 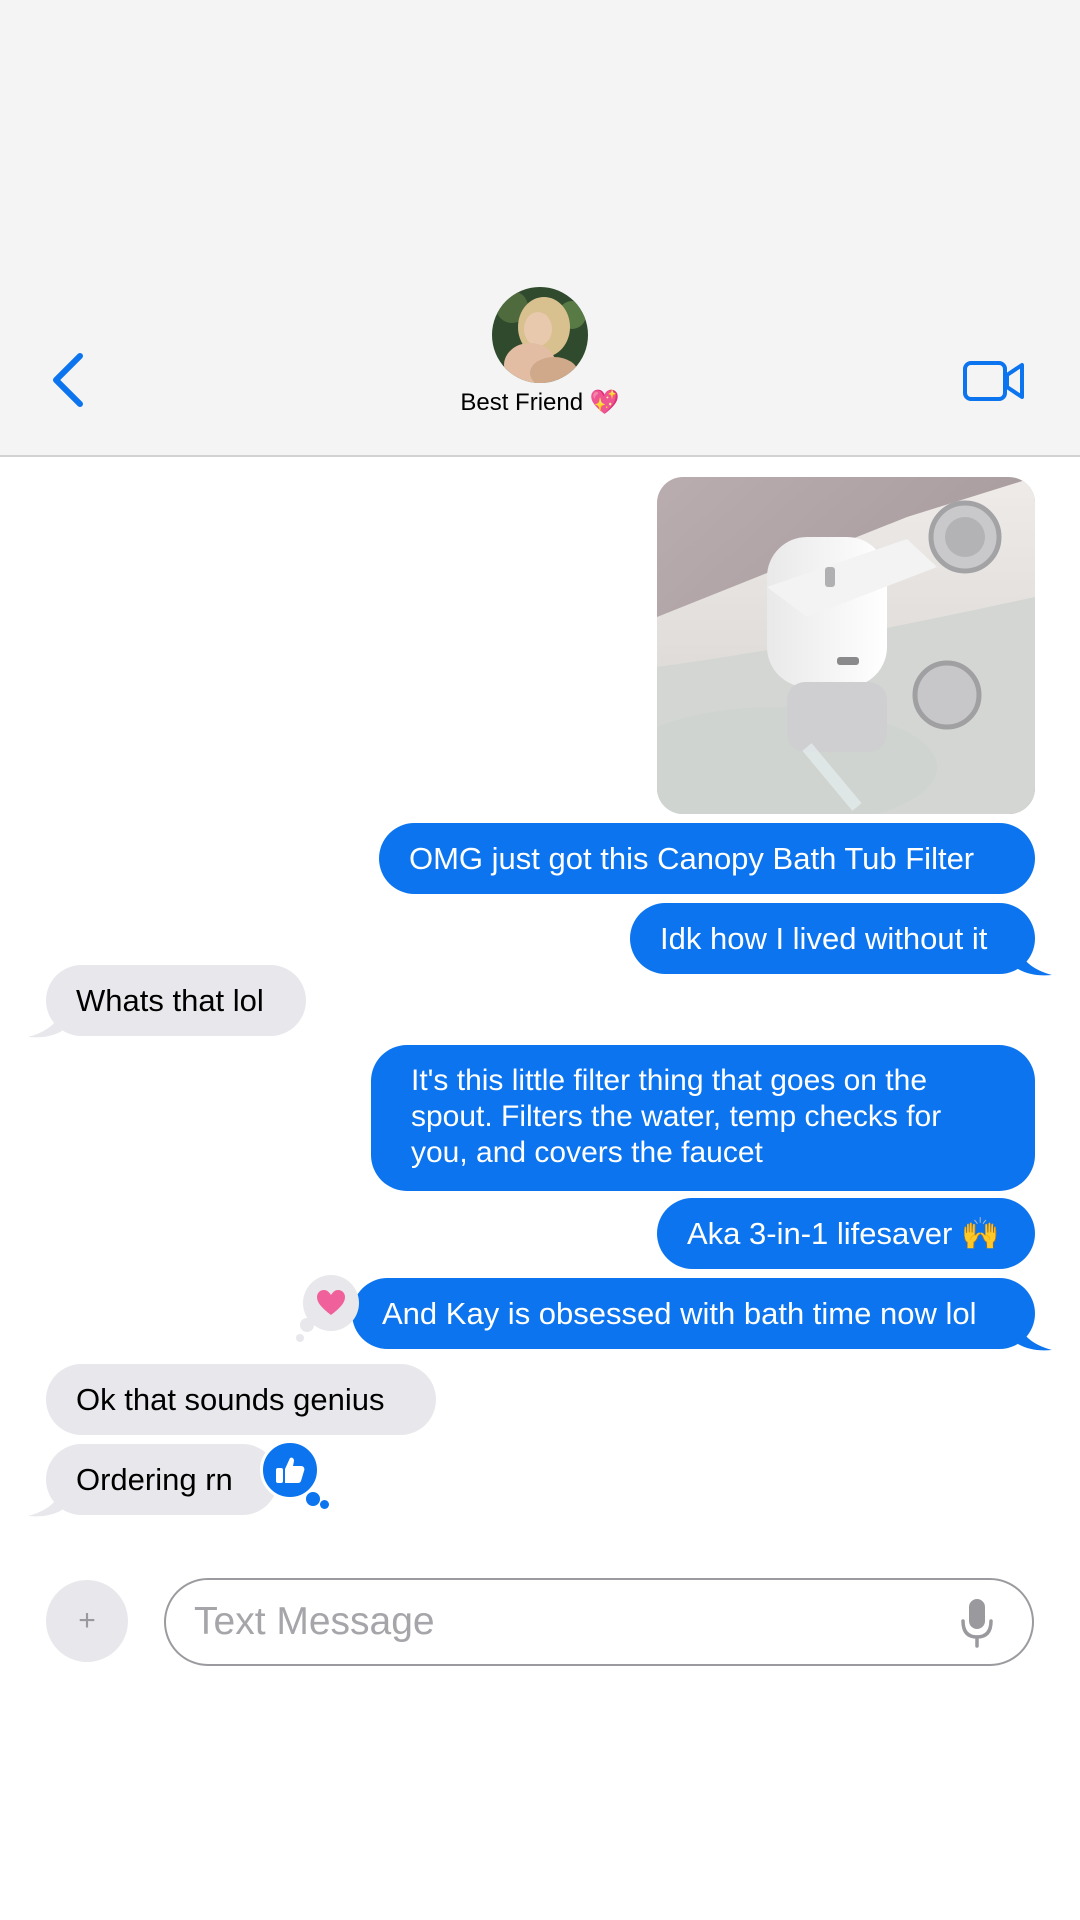 What do you see at coordinates (832, 938) in the screenshot?
I see `message-bubble-outgoing: Idk how I lived without it` at bounding box center [832, 938].